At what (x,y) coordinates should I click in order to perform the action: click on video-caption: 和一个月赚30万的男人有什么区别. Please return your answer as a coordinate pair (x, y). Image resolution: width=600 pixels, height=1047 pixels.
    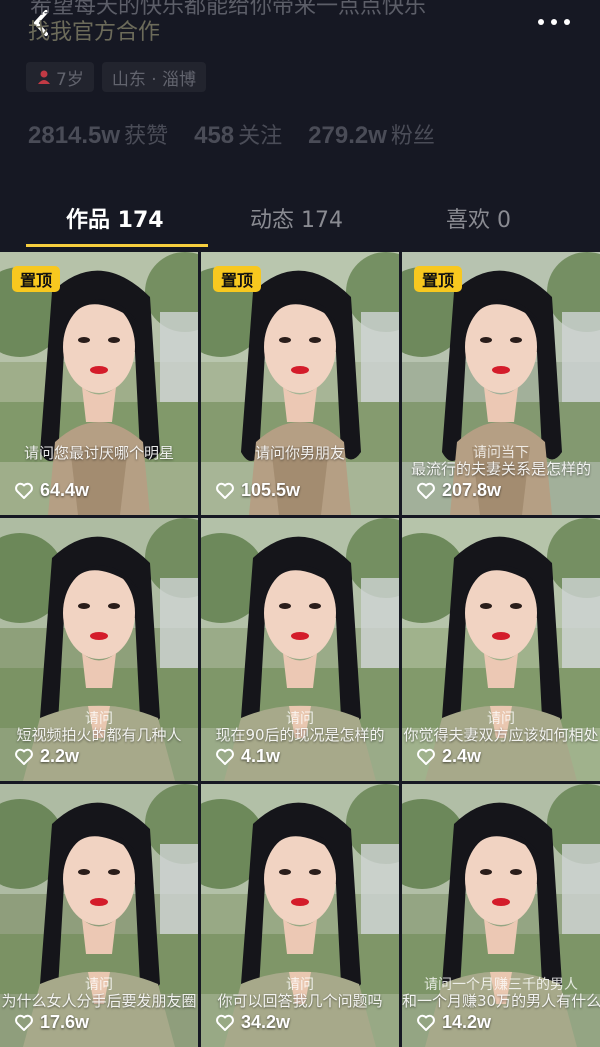
    Looking at the image, I should click on (501, 1001).